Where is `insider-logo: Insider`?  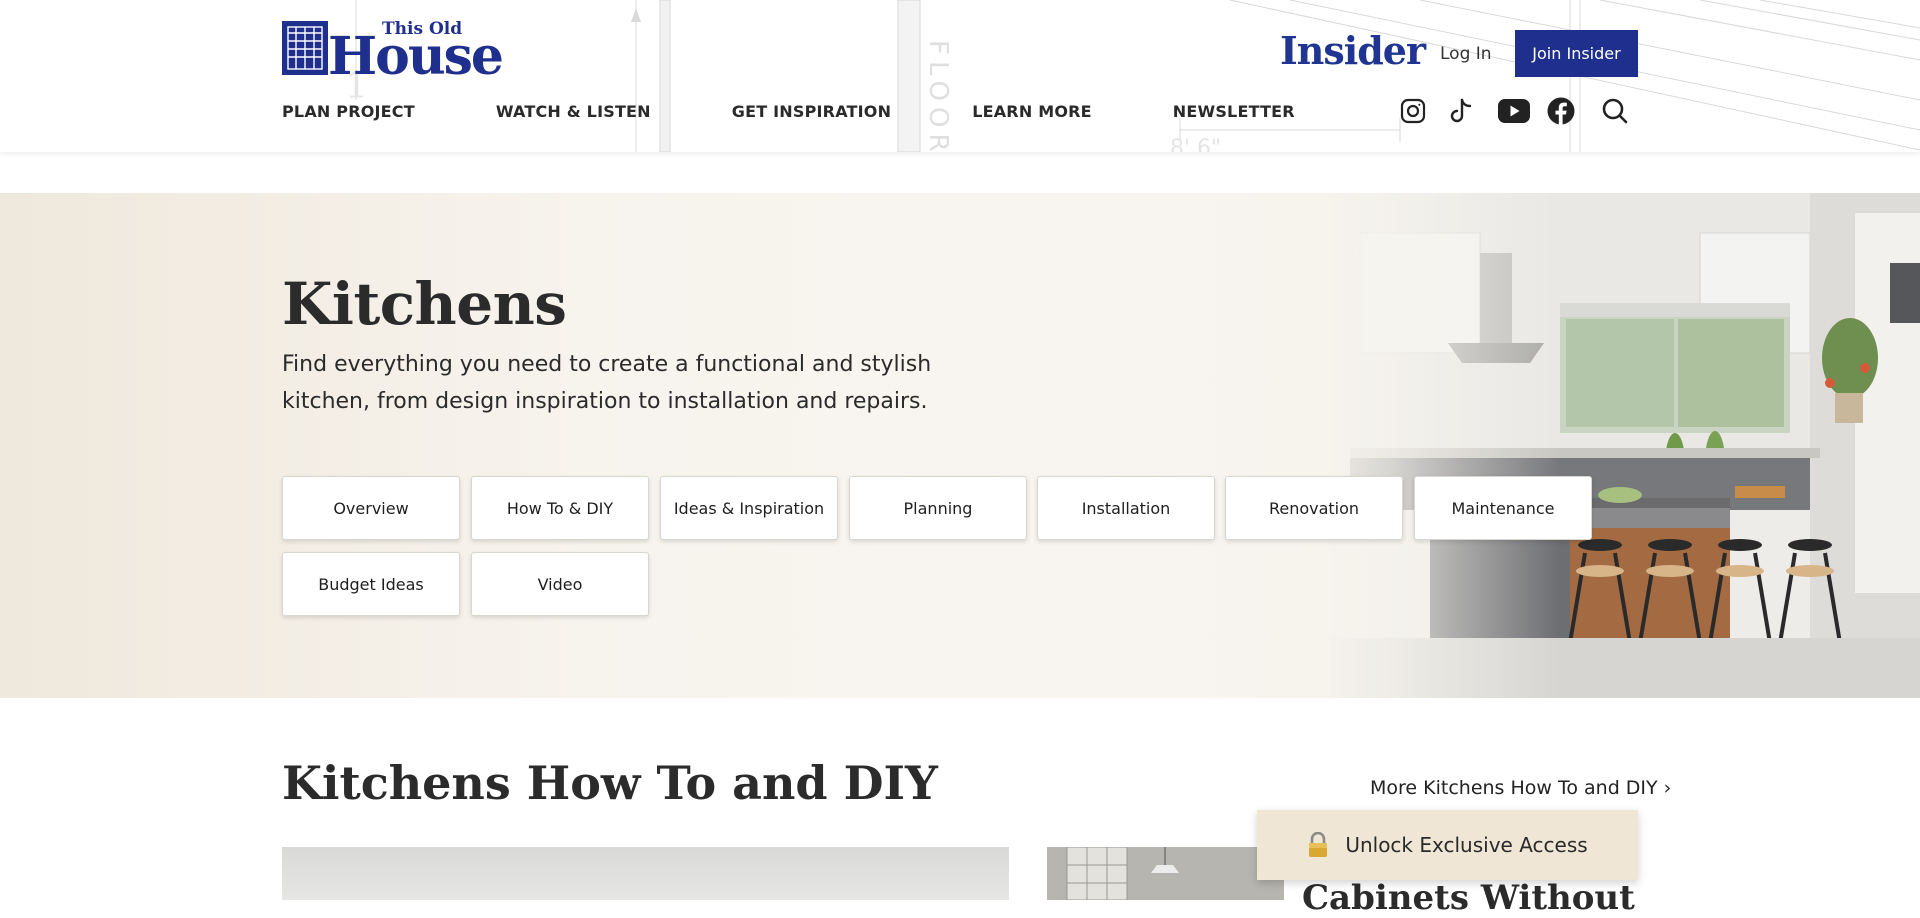
insider-logo: Insider is located at coordinates (1353, 50).